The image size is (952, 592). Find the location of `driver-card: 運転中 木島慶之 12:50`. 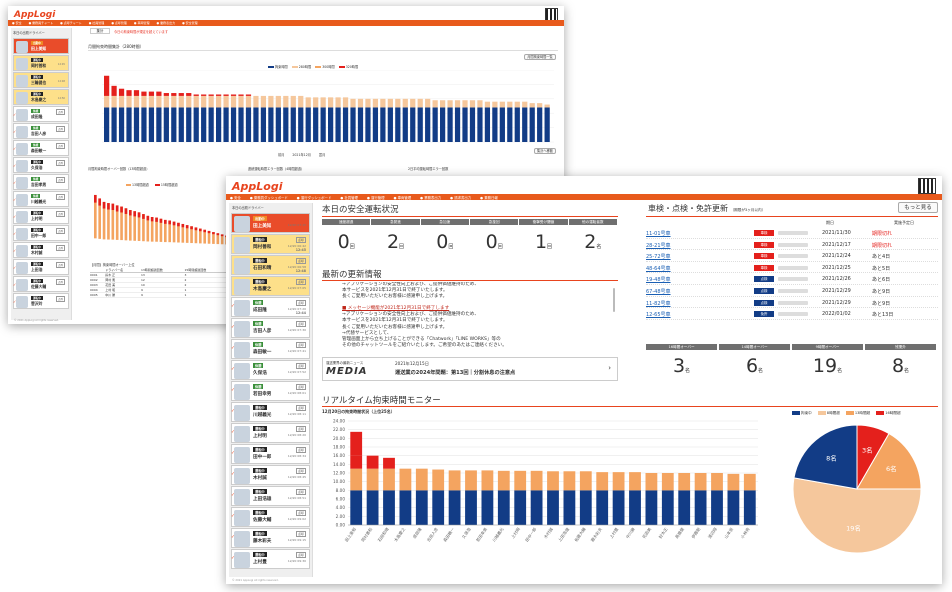

driver-card: 運転中 木島慶之 12:50 is located at coordinates (41, 97).